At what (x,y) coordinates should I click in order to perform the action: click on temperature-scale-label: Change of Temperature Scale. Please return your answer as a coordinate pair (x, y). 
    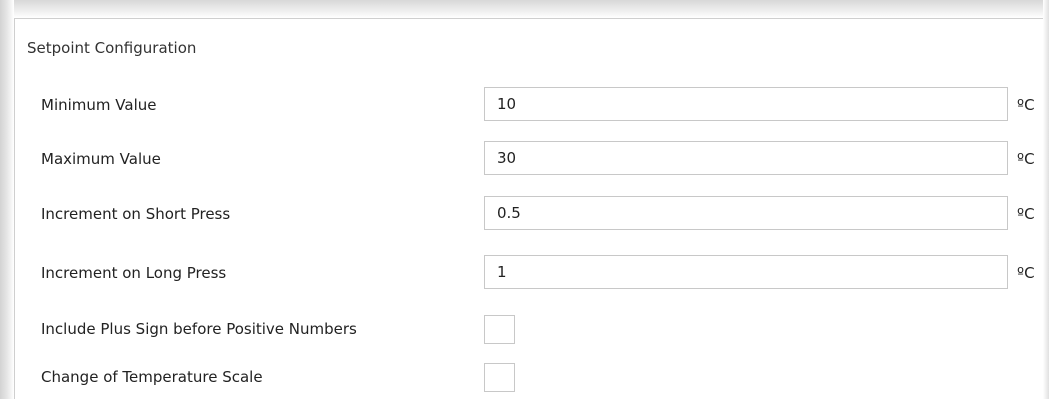
    Looking at the image, I should click on (152, 377).